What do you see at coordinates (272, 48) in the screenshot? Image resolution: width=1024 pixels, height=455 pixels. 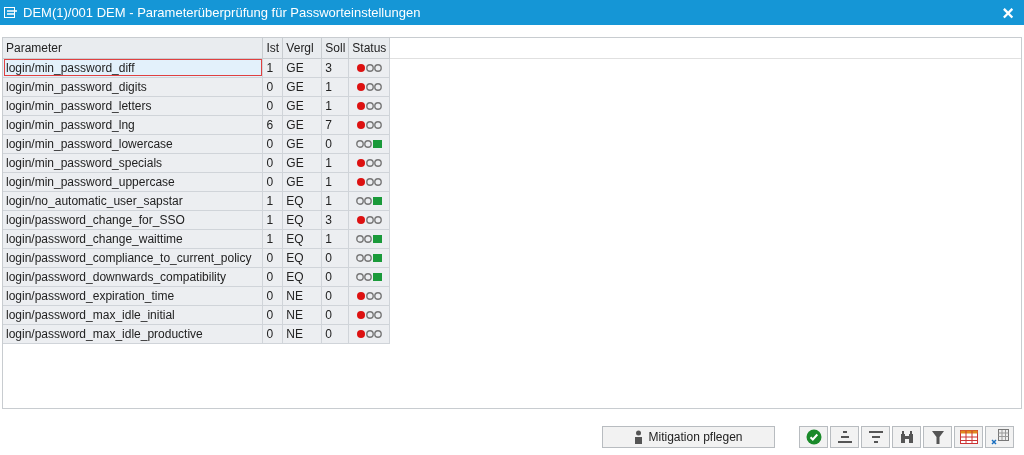 I see `column-header: Ist` at bounding box center [272, 48].